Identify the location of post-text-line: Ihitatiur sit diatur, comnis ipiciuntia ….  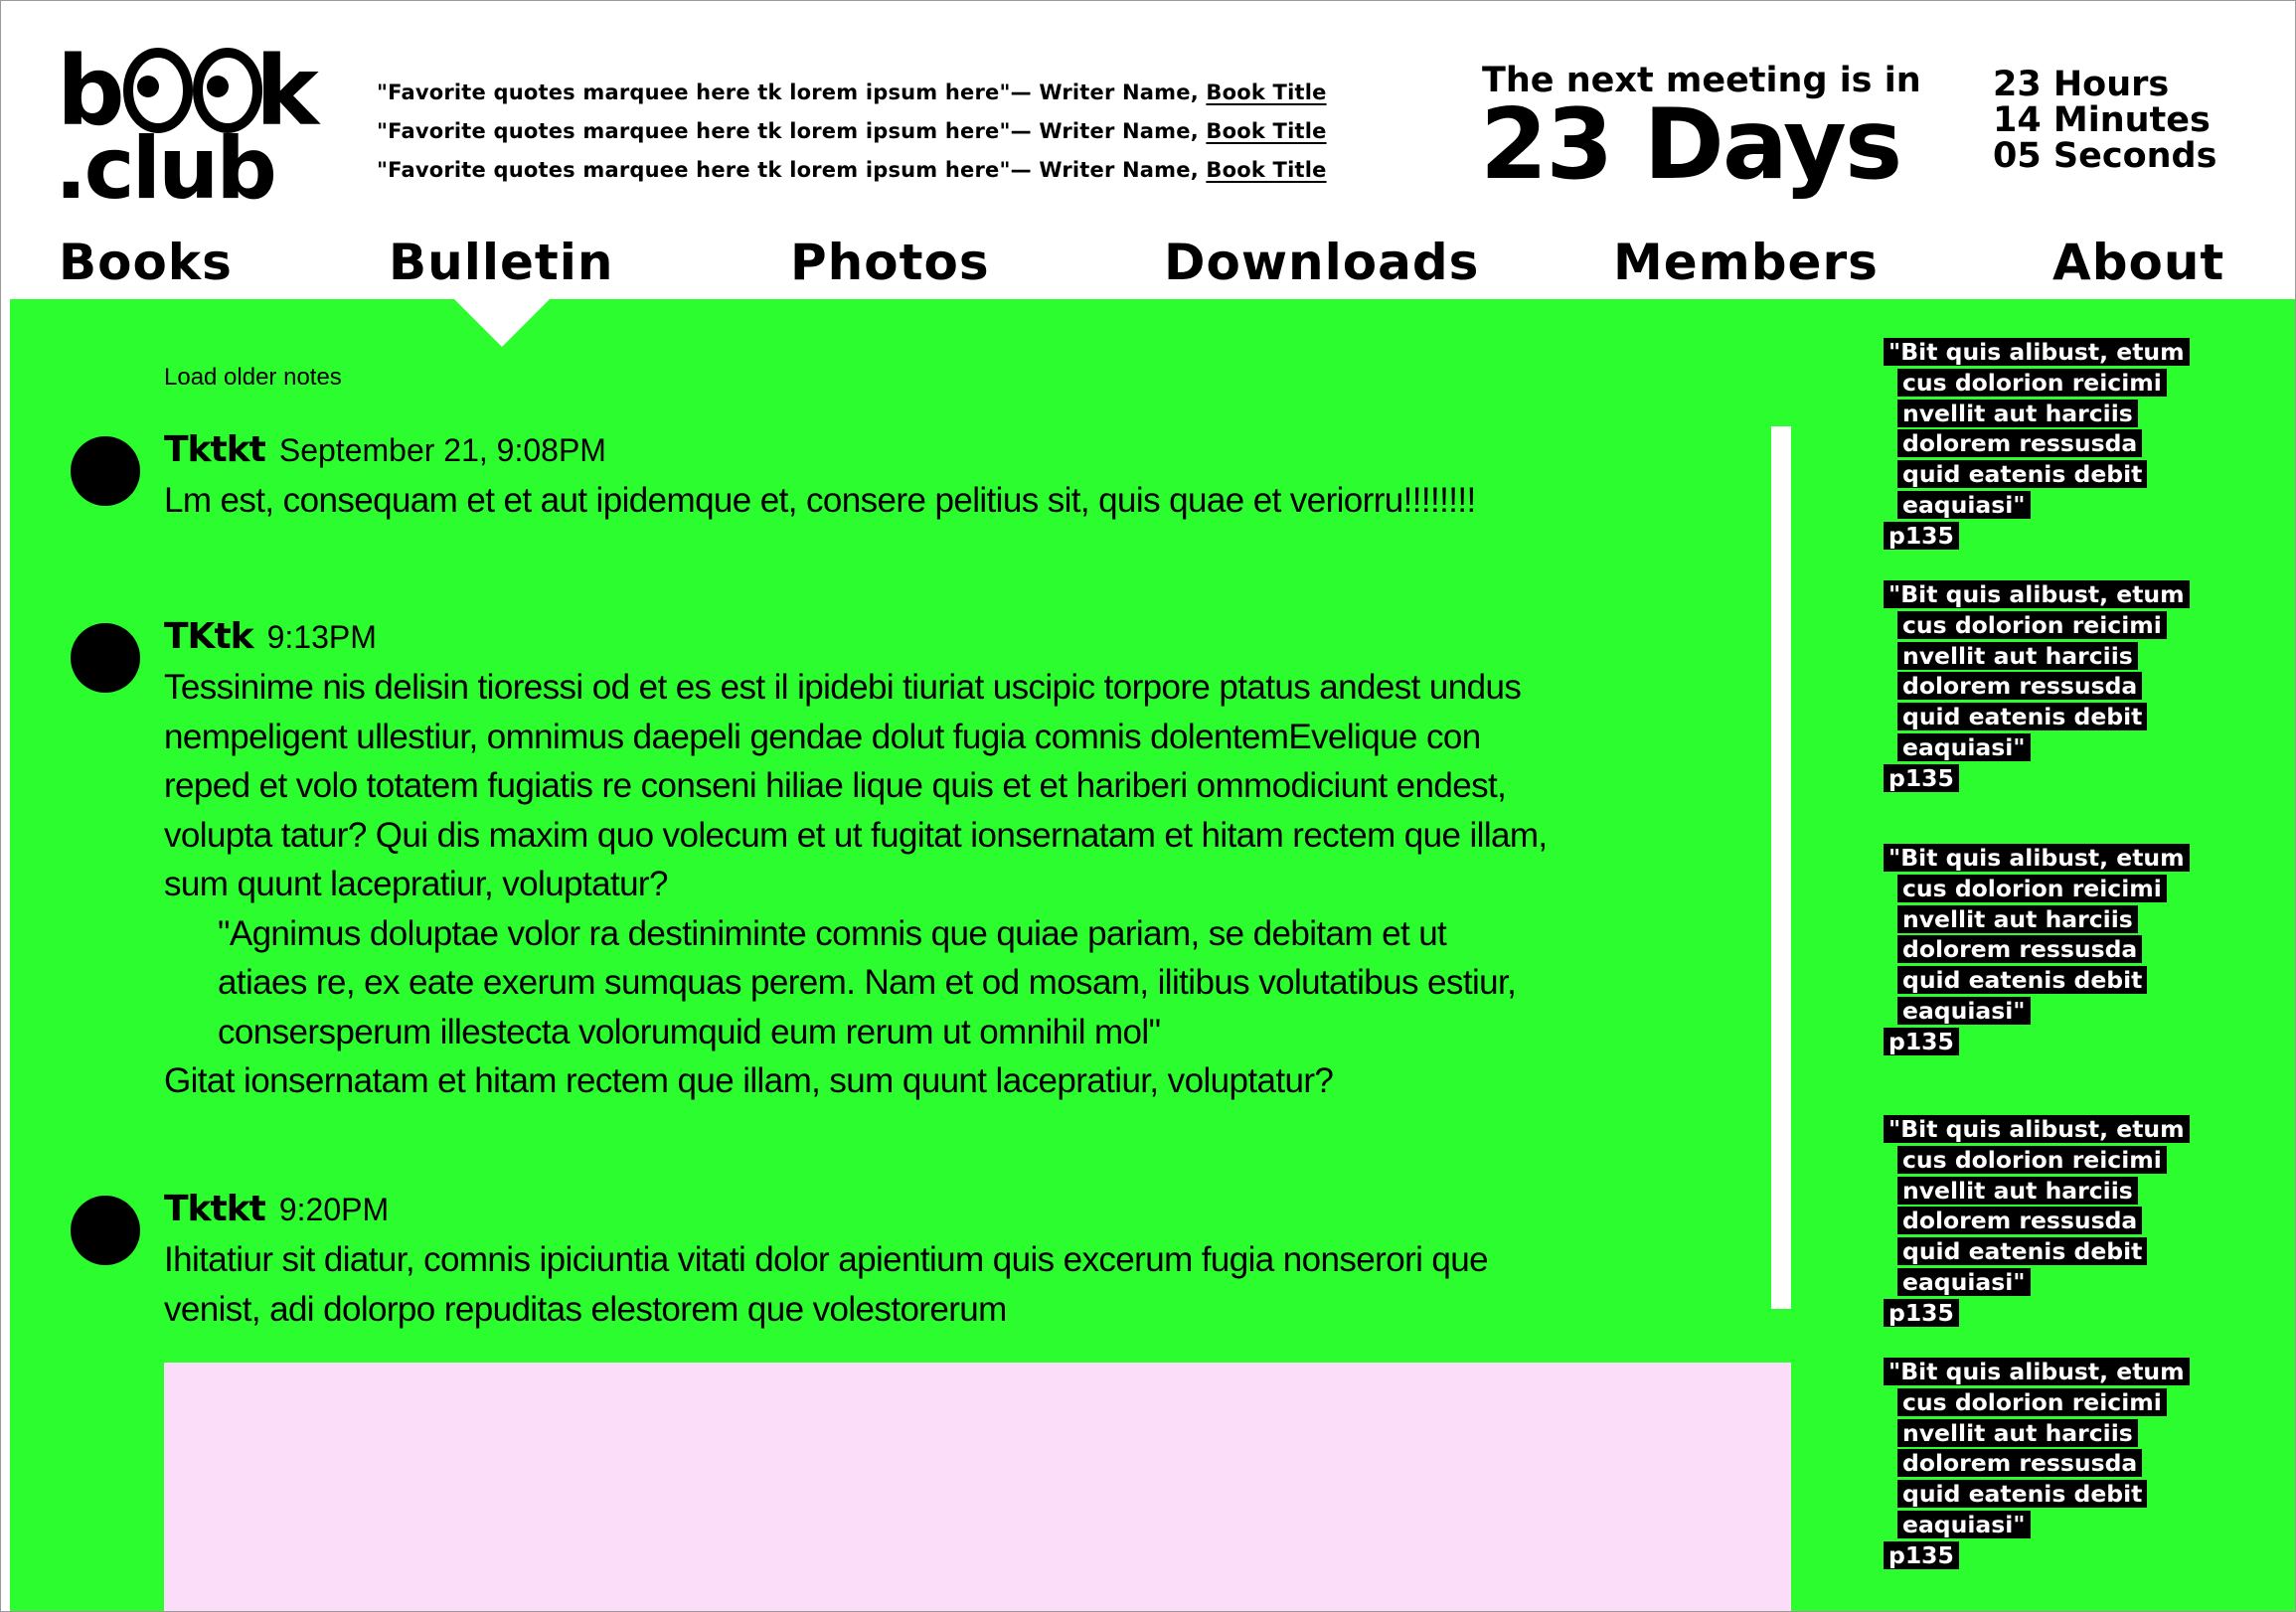
(826, 1259).